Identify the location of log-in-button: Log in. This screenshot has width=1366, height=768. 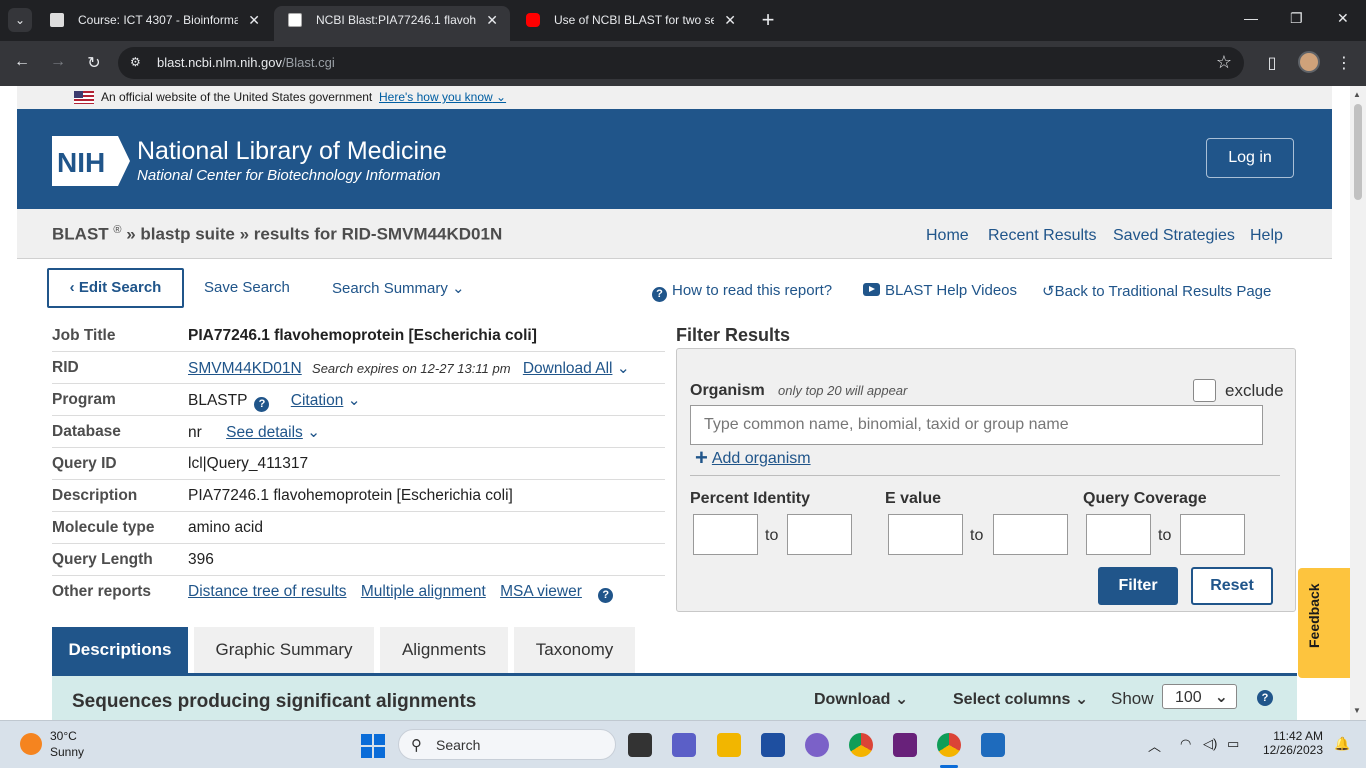
(1250, 158).